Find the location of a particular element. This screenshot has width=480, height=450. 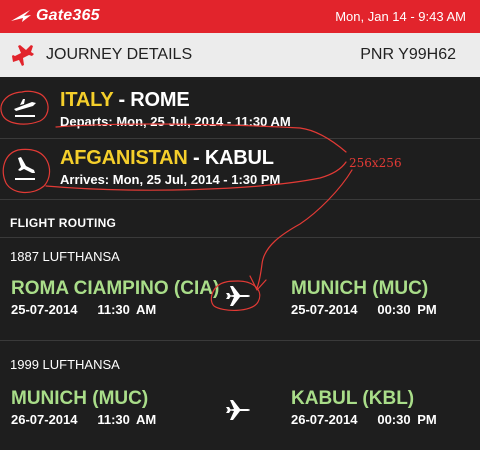

page-title: JOURNEY DETAILS is located at coordinates (119, 54).